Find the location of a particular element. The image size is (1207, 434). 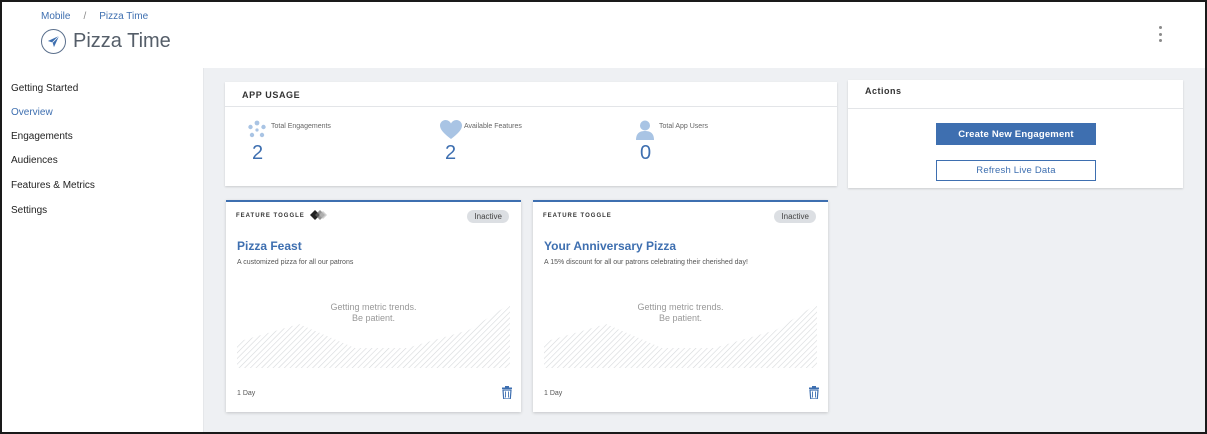

heart-icon is located at coordinates (451, 129).